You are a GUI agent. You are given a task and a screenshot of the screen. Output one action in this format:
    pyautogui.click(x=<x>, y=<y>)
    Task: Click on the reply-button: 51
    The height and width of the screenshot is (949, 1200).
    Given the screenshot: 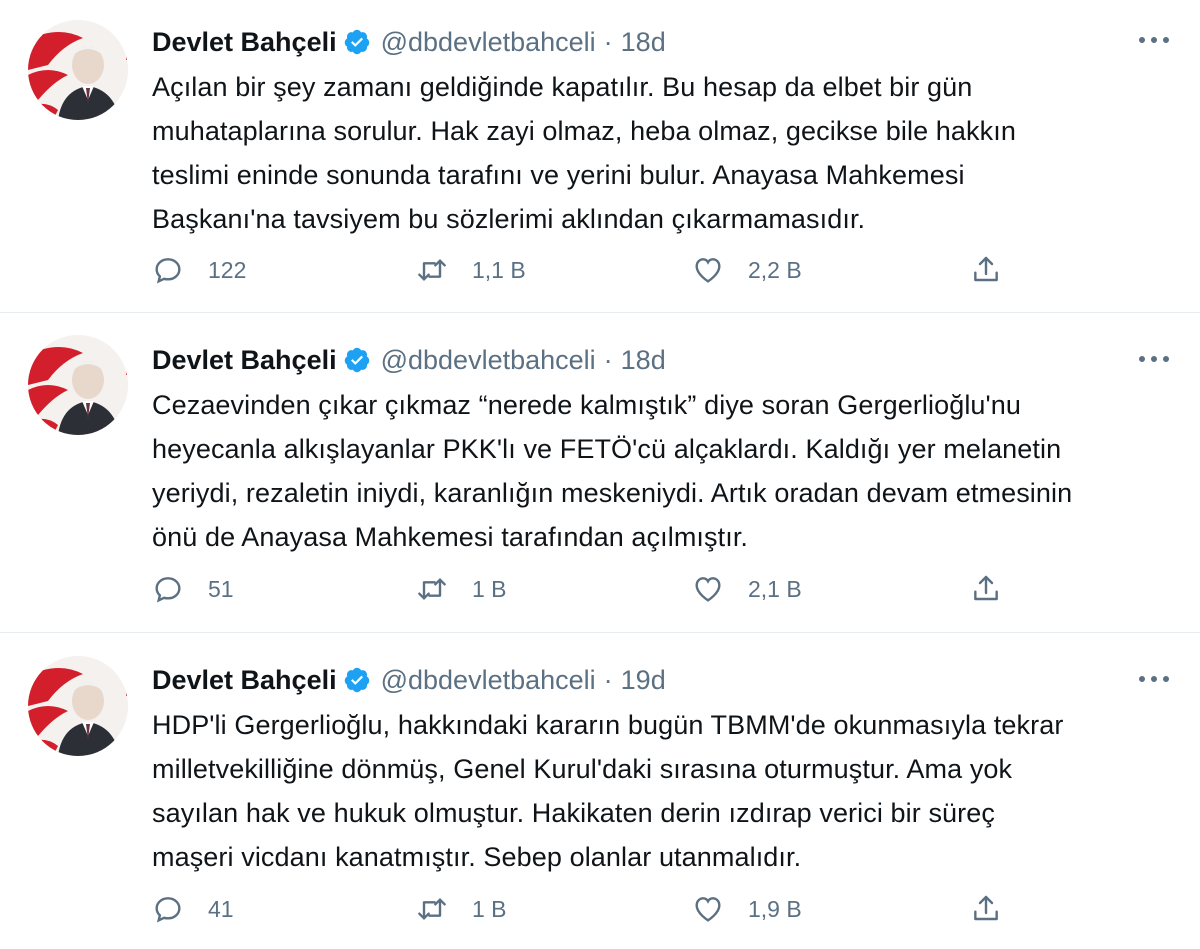 What is the action you would take?
    pyautogui.click(x=193, y=589)
    